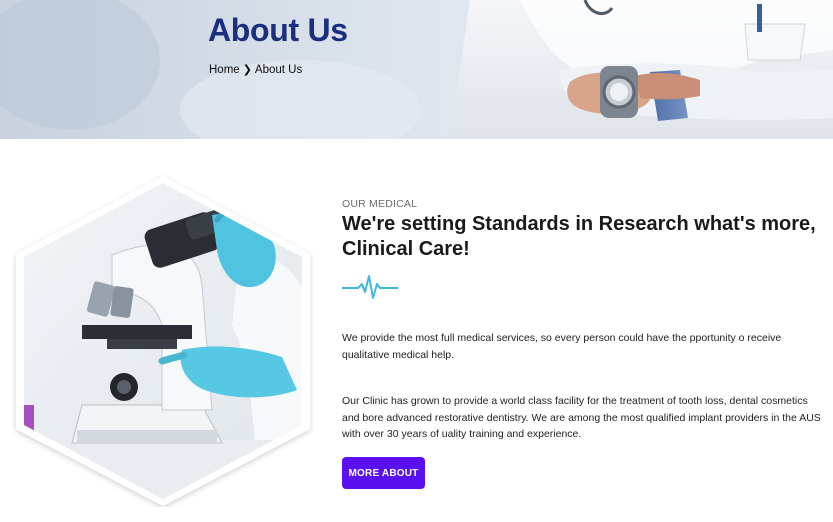  I want to click on section-eyebrow: OUR MEDICAL, so click(380, 204).